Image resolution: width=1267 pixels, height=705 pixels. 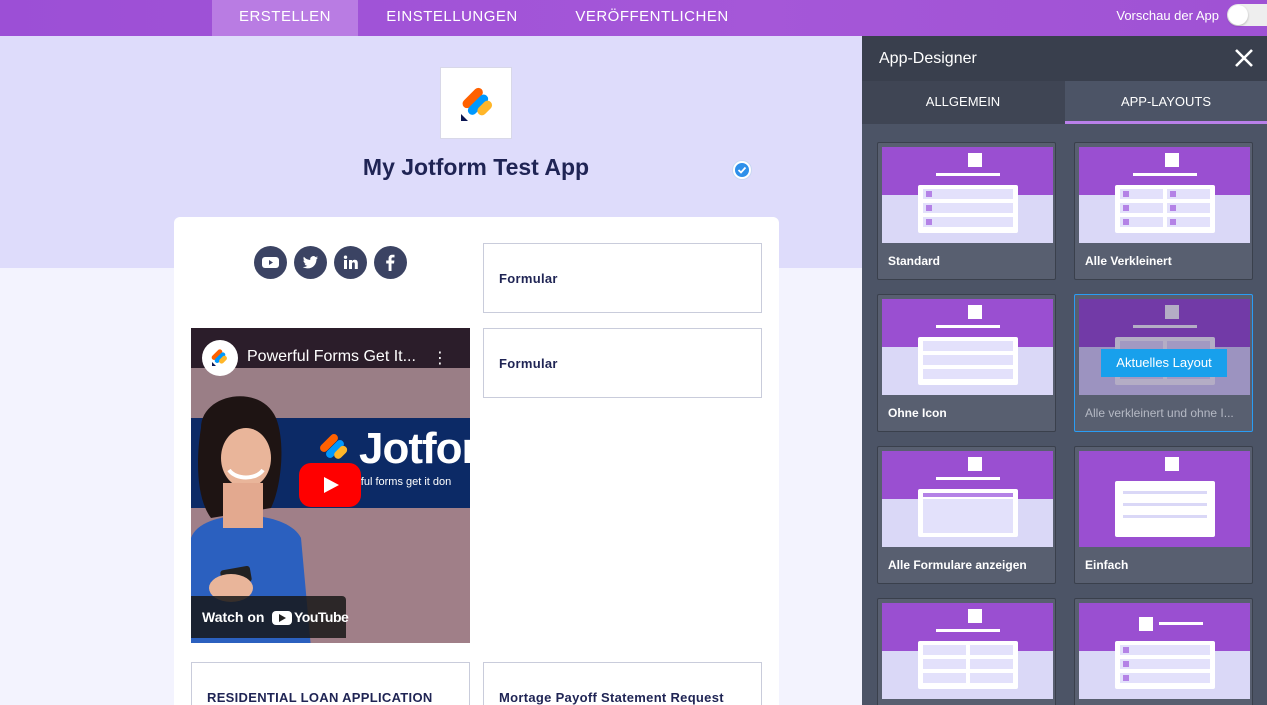 What do you see at coordinates (963, 102) in the screenshot?
I see `tab-allgemein: ALLGEMEIN` at bounding box center [963, 102].